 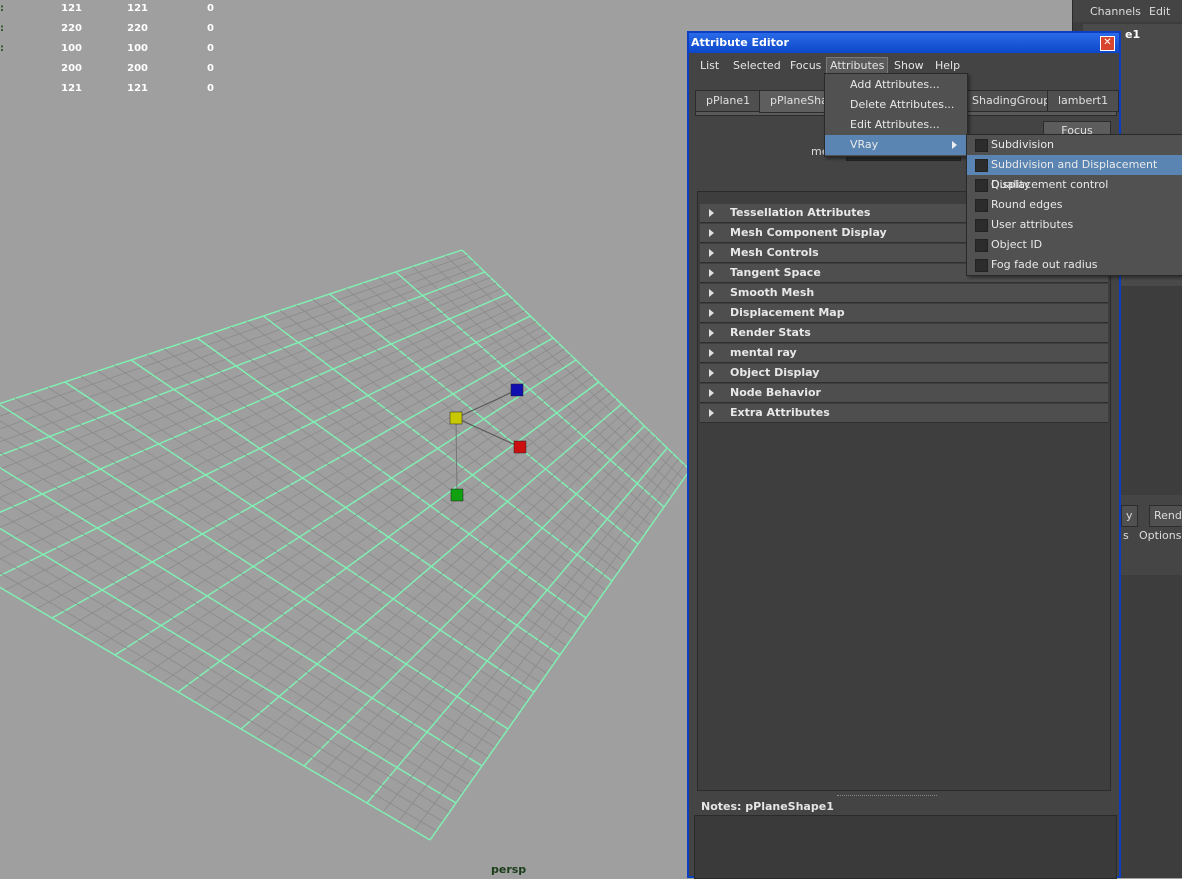 I want to click on manip-center-handle, so click(x=456, y=418).